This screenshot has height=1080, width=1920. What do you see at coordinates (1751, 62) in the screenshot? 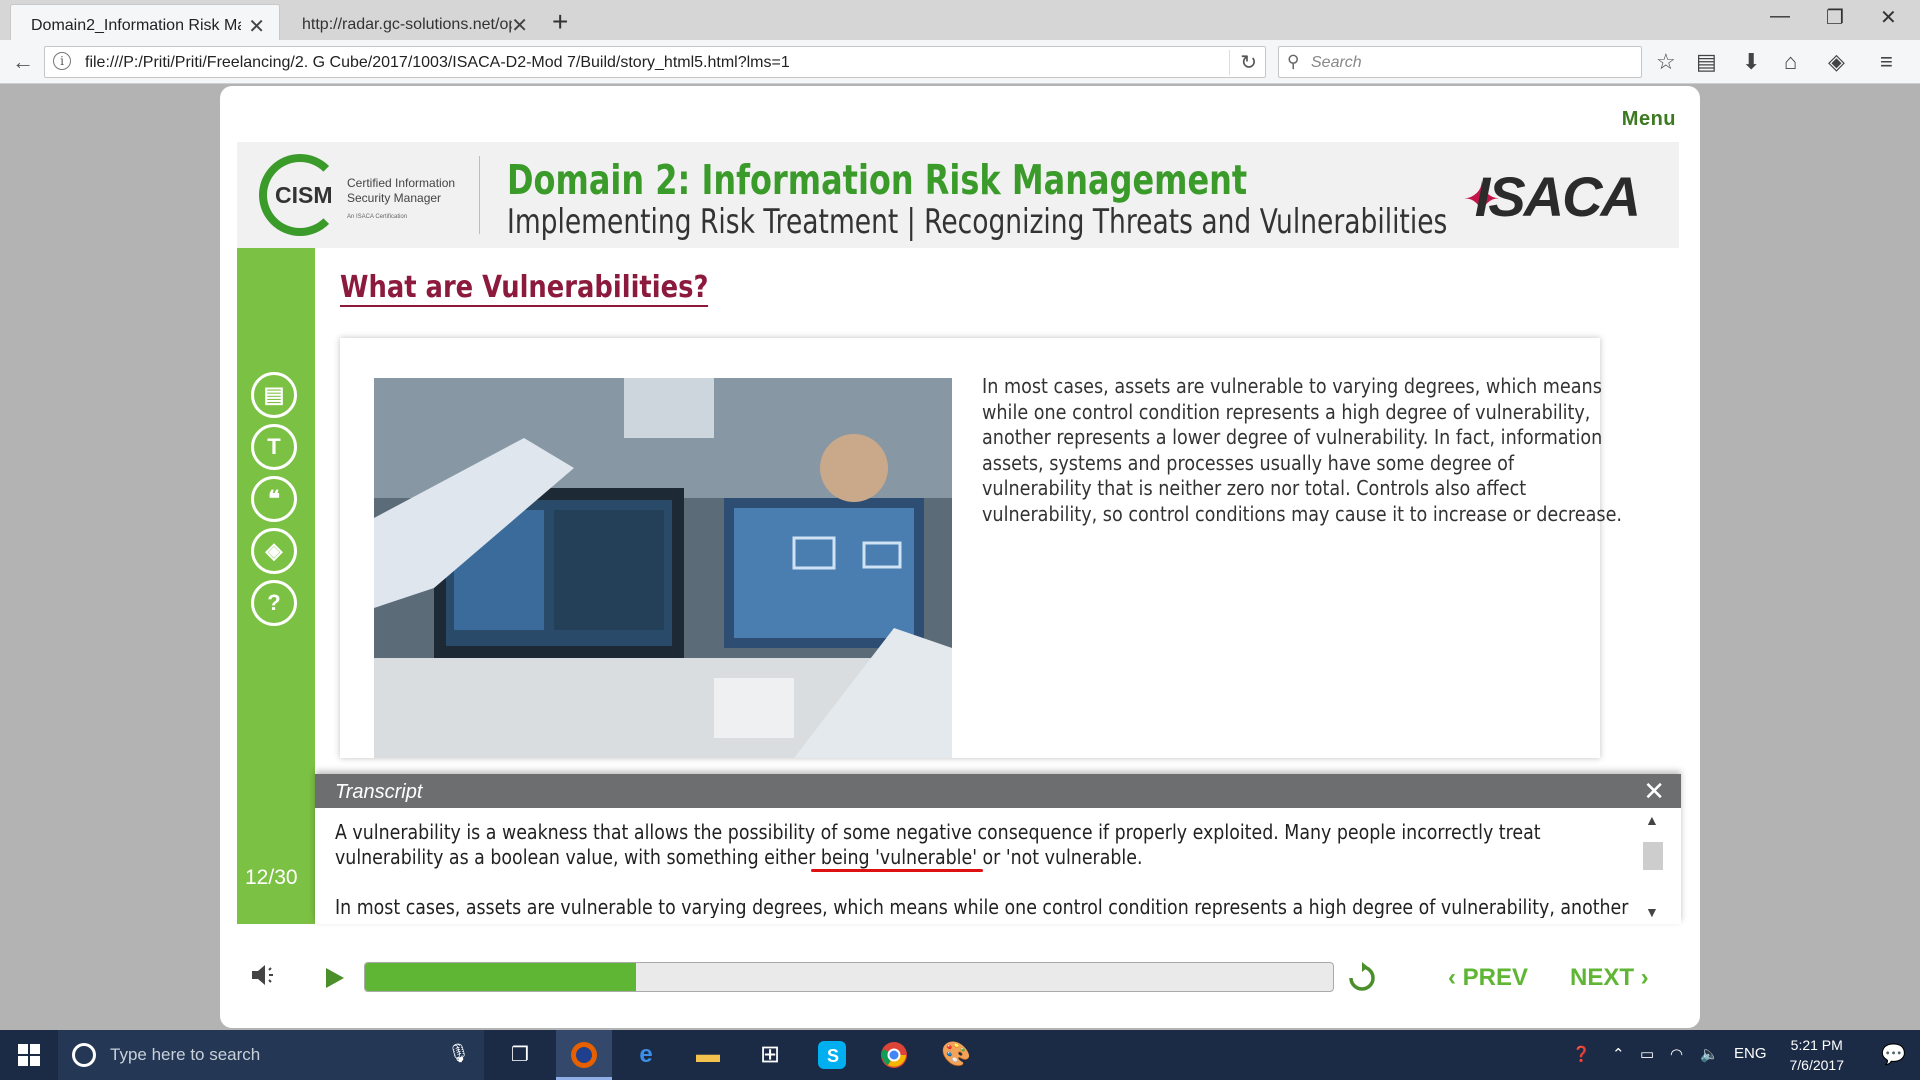
I see `download-icon: ⬇` at bounding box center [1751, 62].